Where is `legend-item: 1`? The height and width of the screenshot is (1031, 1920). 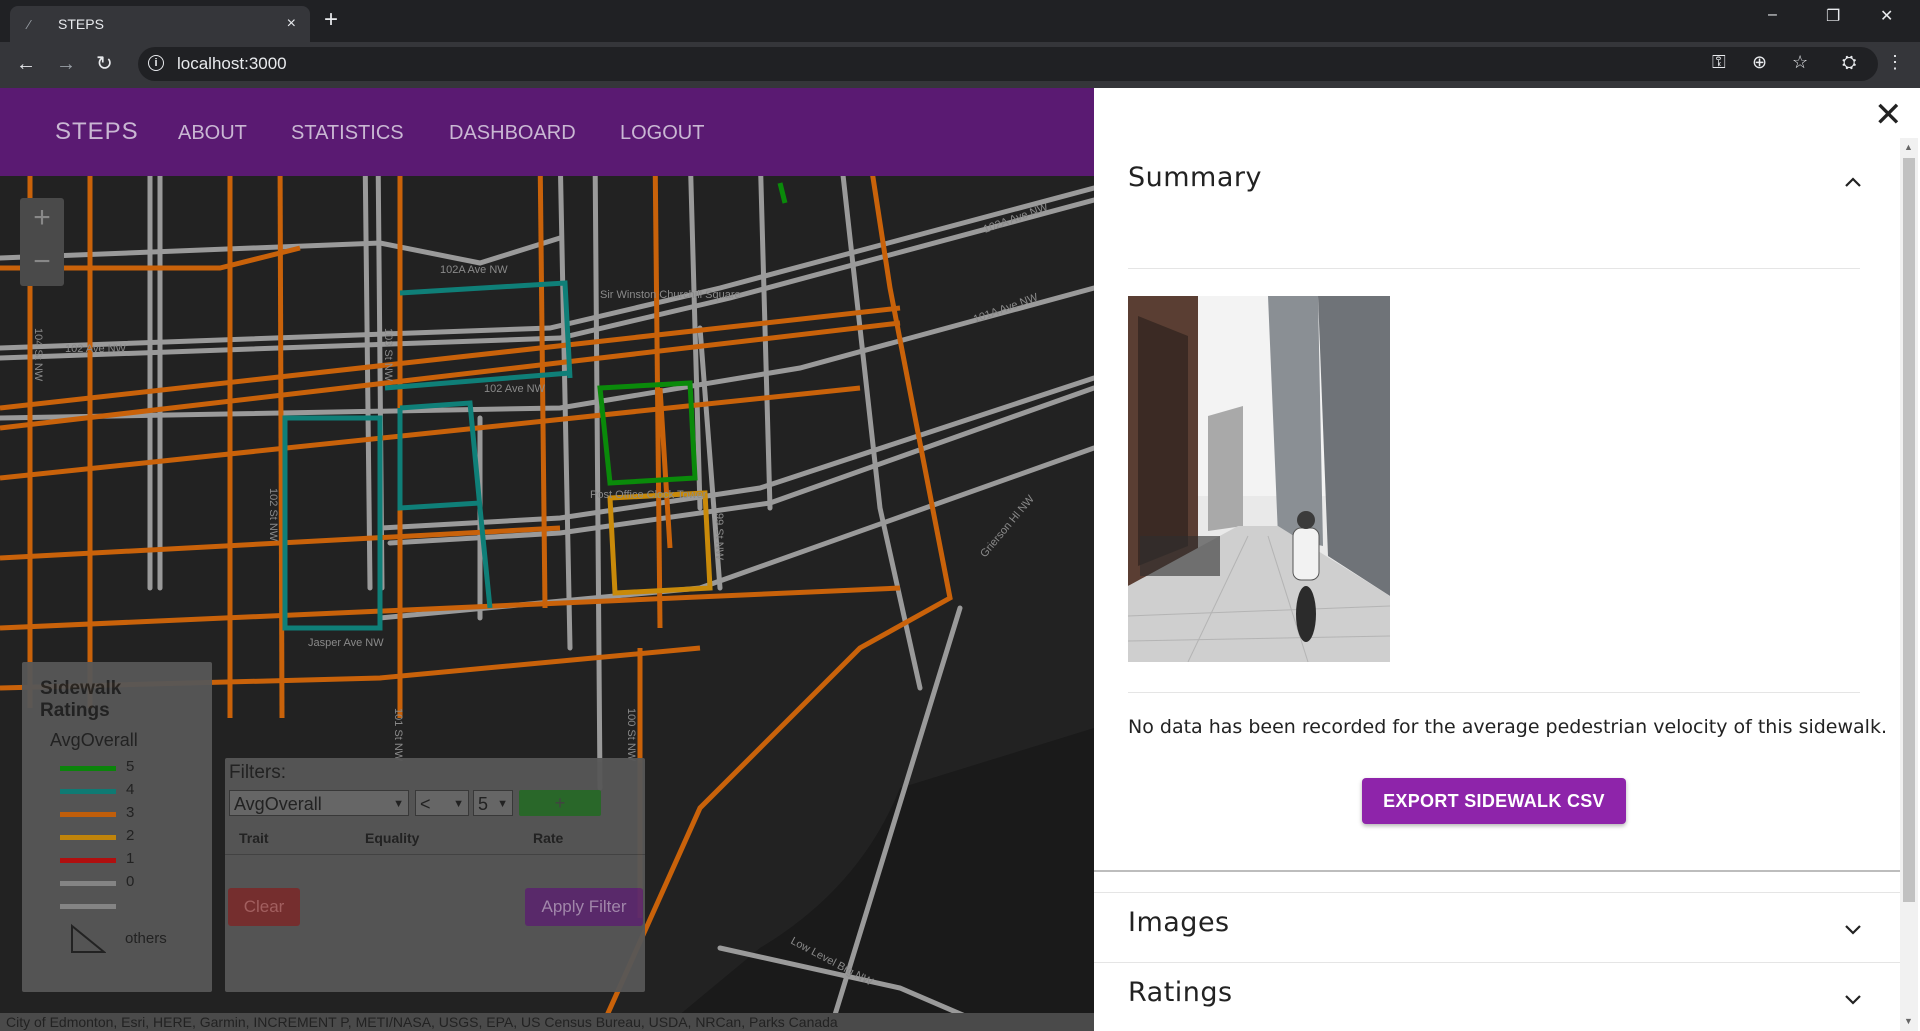
legend-item: 1 is located at coordinates (110, 860).